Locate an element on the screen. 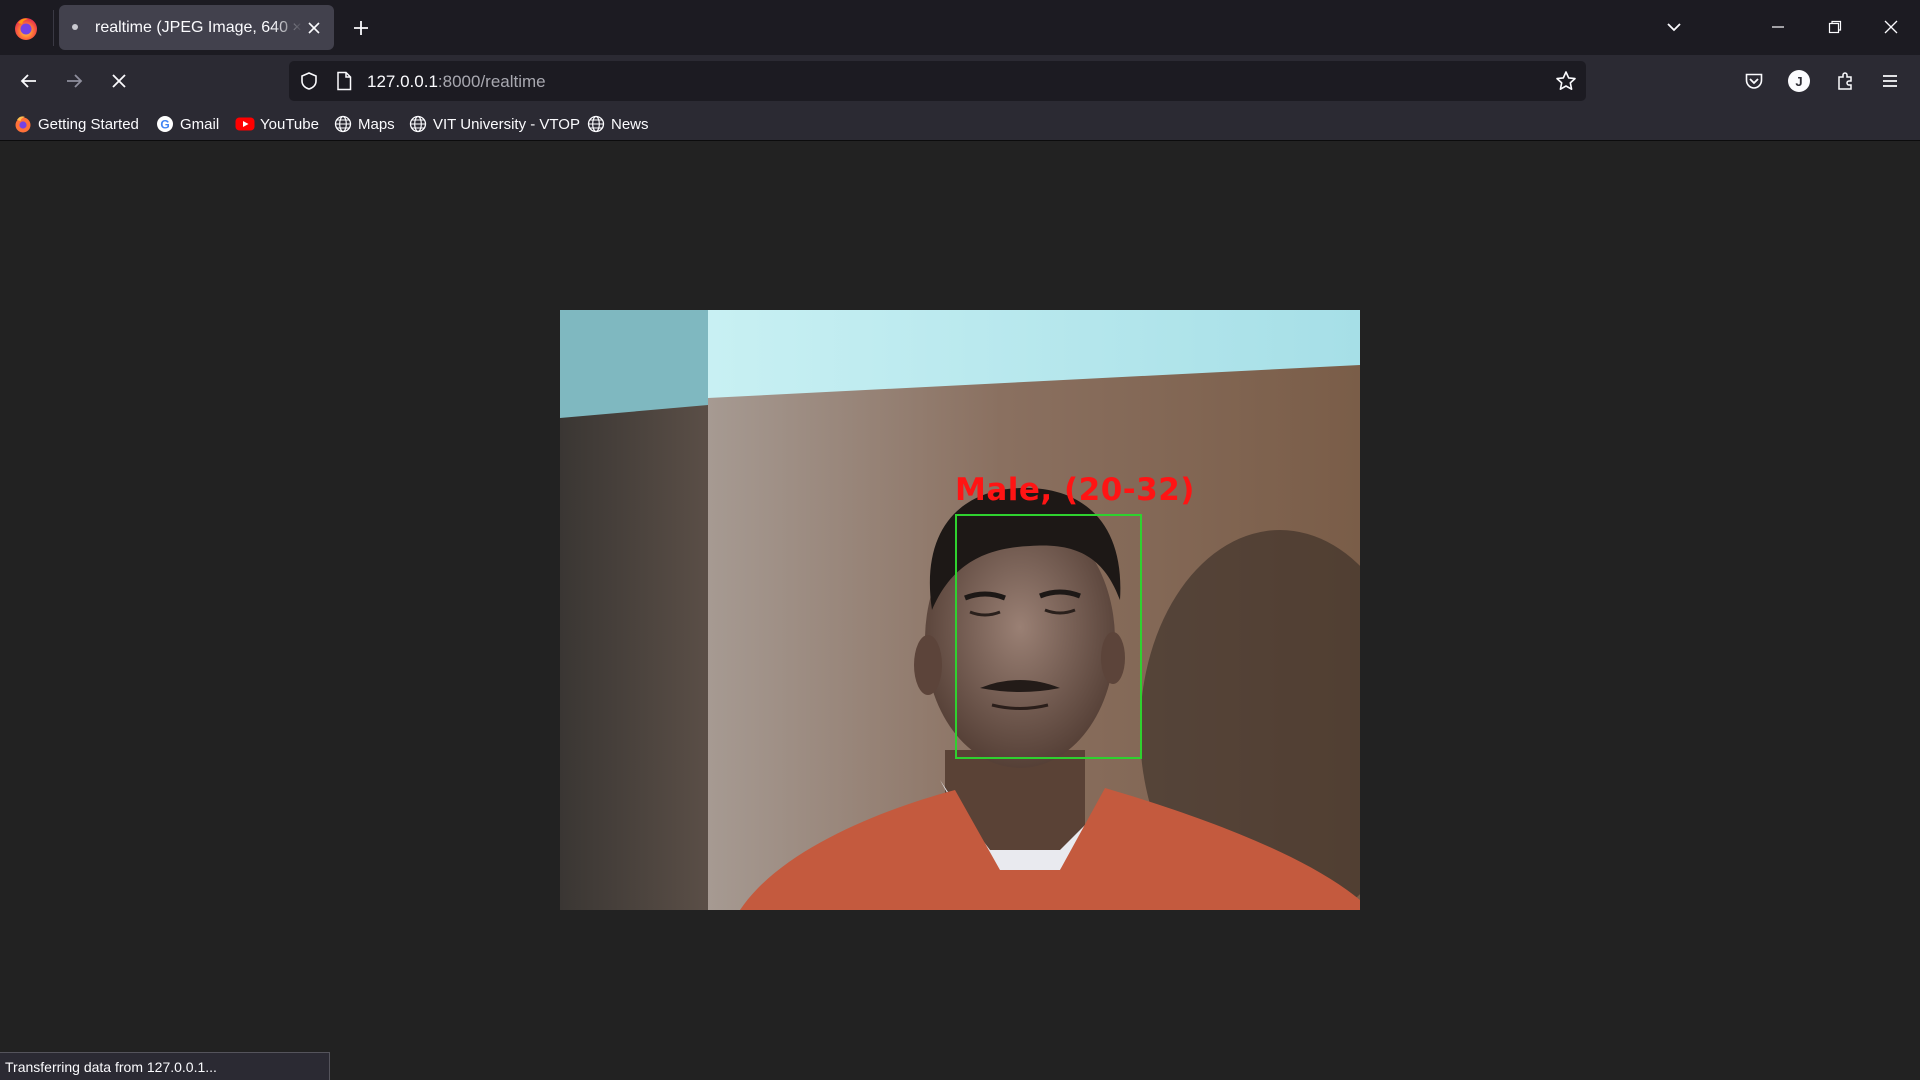 The width and height of the screenshot is (1920, 1080). url-host: 127.0.0.1 is located at coordinates (402, 81).